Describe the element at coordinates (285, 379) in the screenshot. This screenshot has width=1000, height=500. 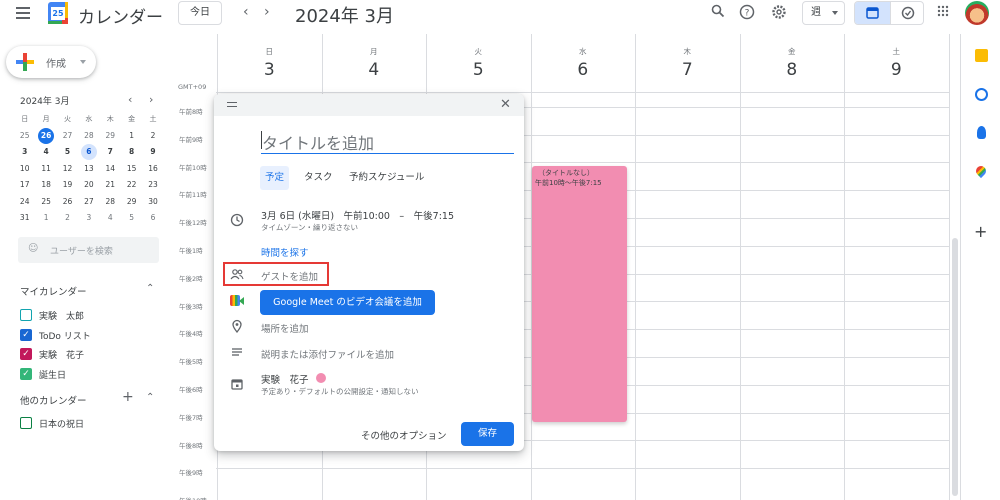
I see `calendar-owner: 実験 花子` at that location.